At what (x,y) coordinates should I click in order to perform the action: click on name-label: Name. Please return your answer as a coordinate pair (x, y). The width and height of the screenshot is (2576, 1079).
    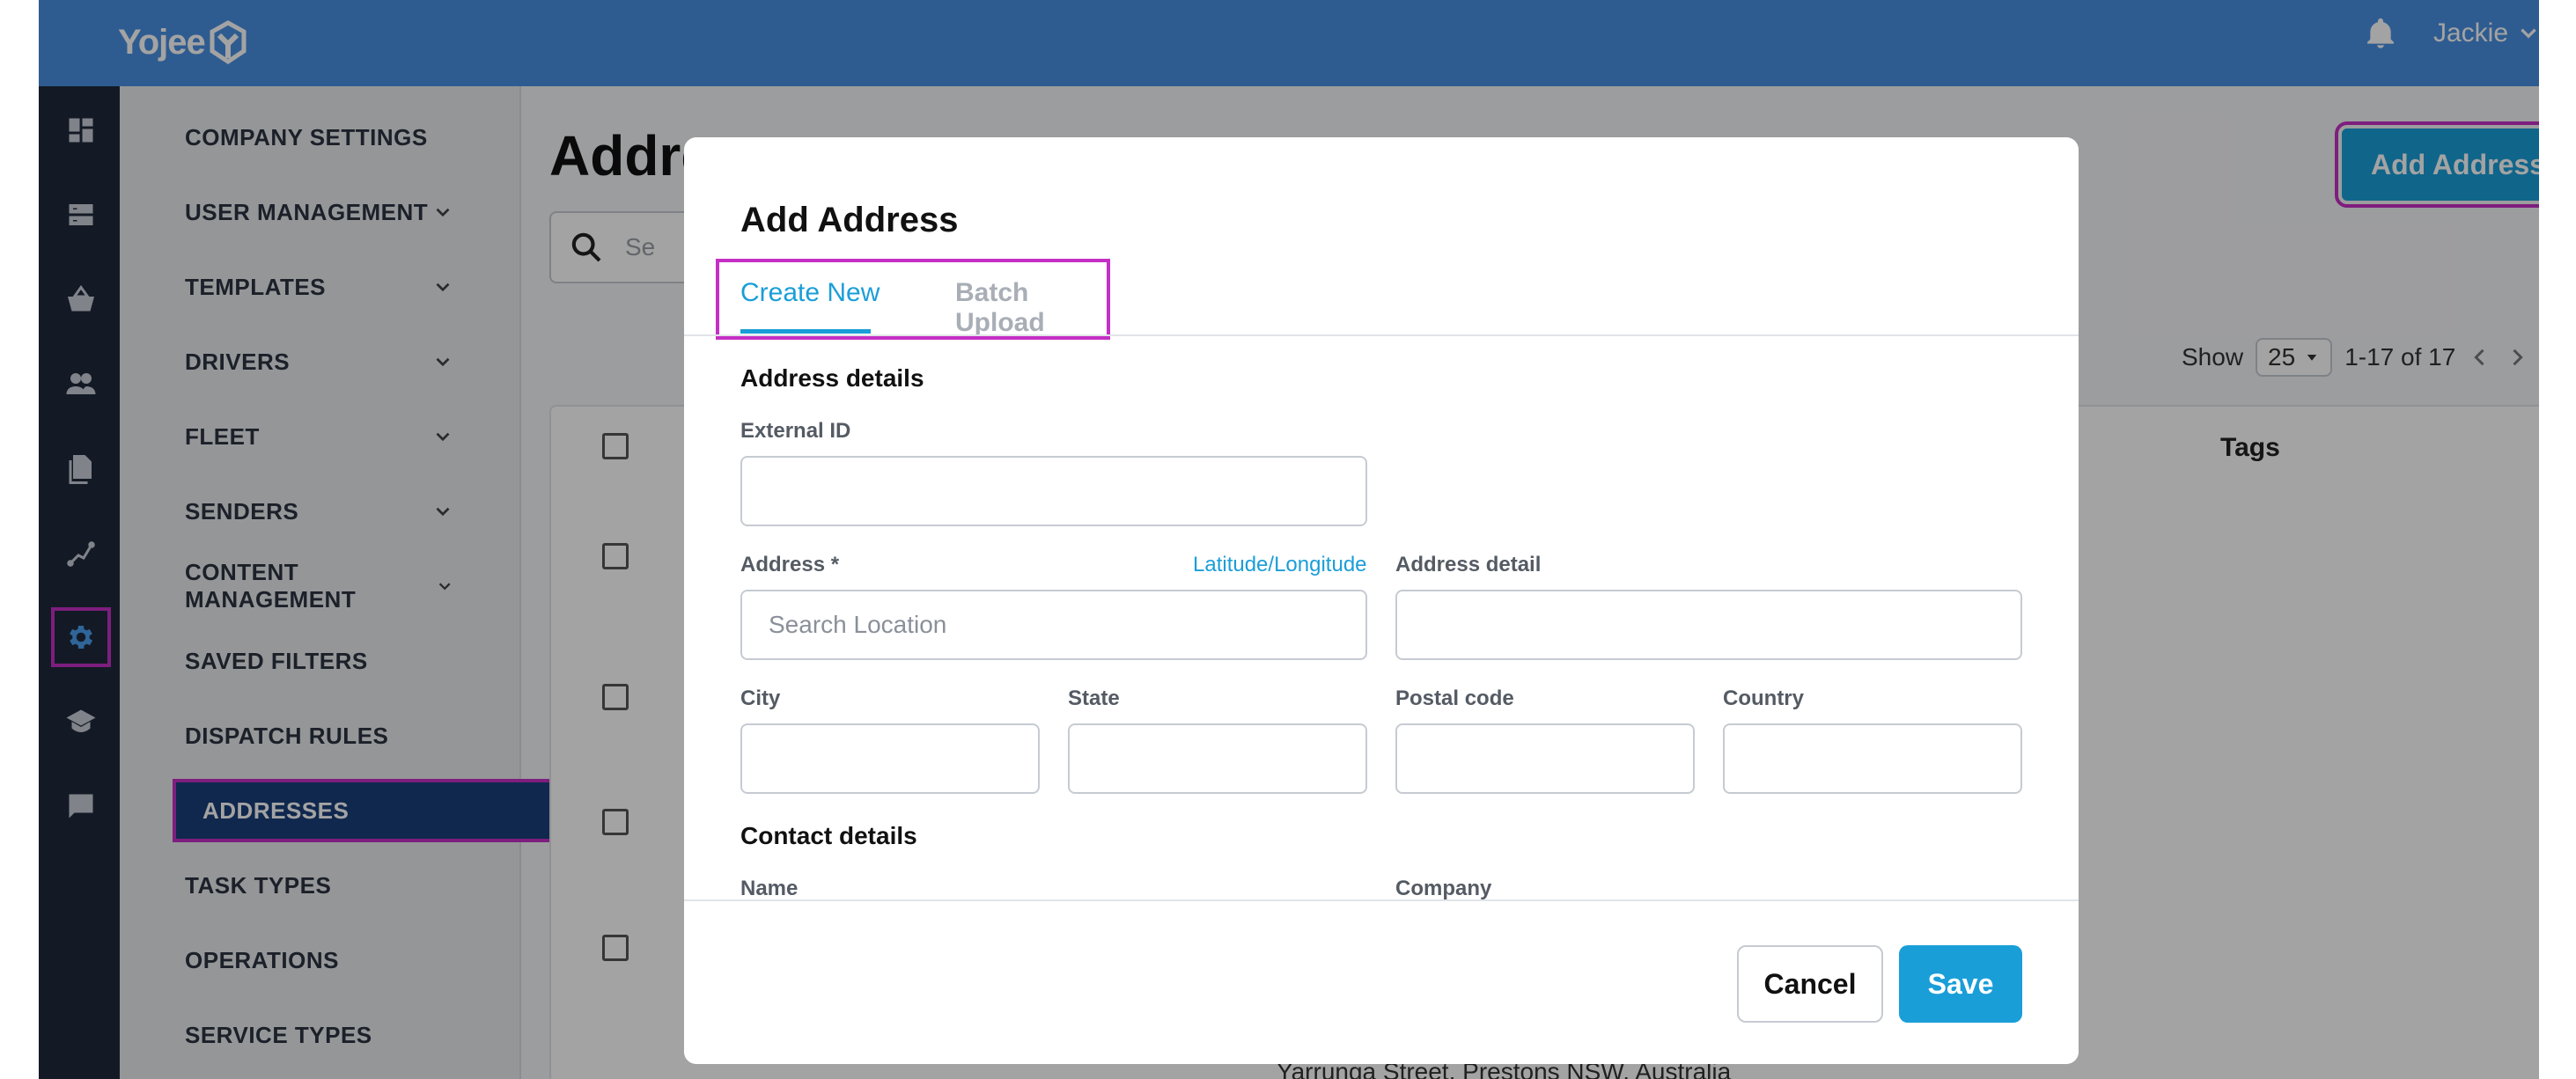
    Looking at the image, I should click on (769, 889).